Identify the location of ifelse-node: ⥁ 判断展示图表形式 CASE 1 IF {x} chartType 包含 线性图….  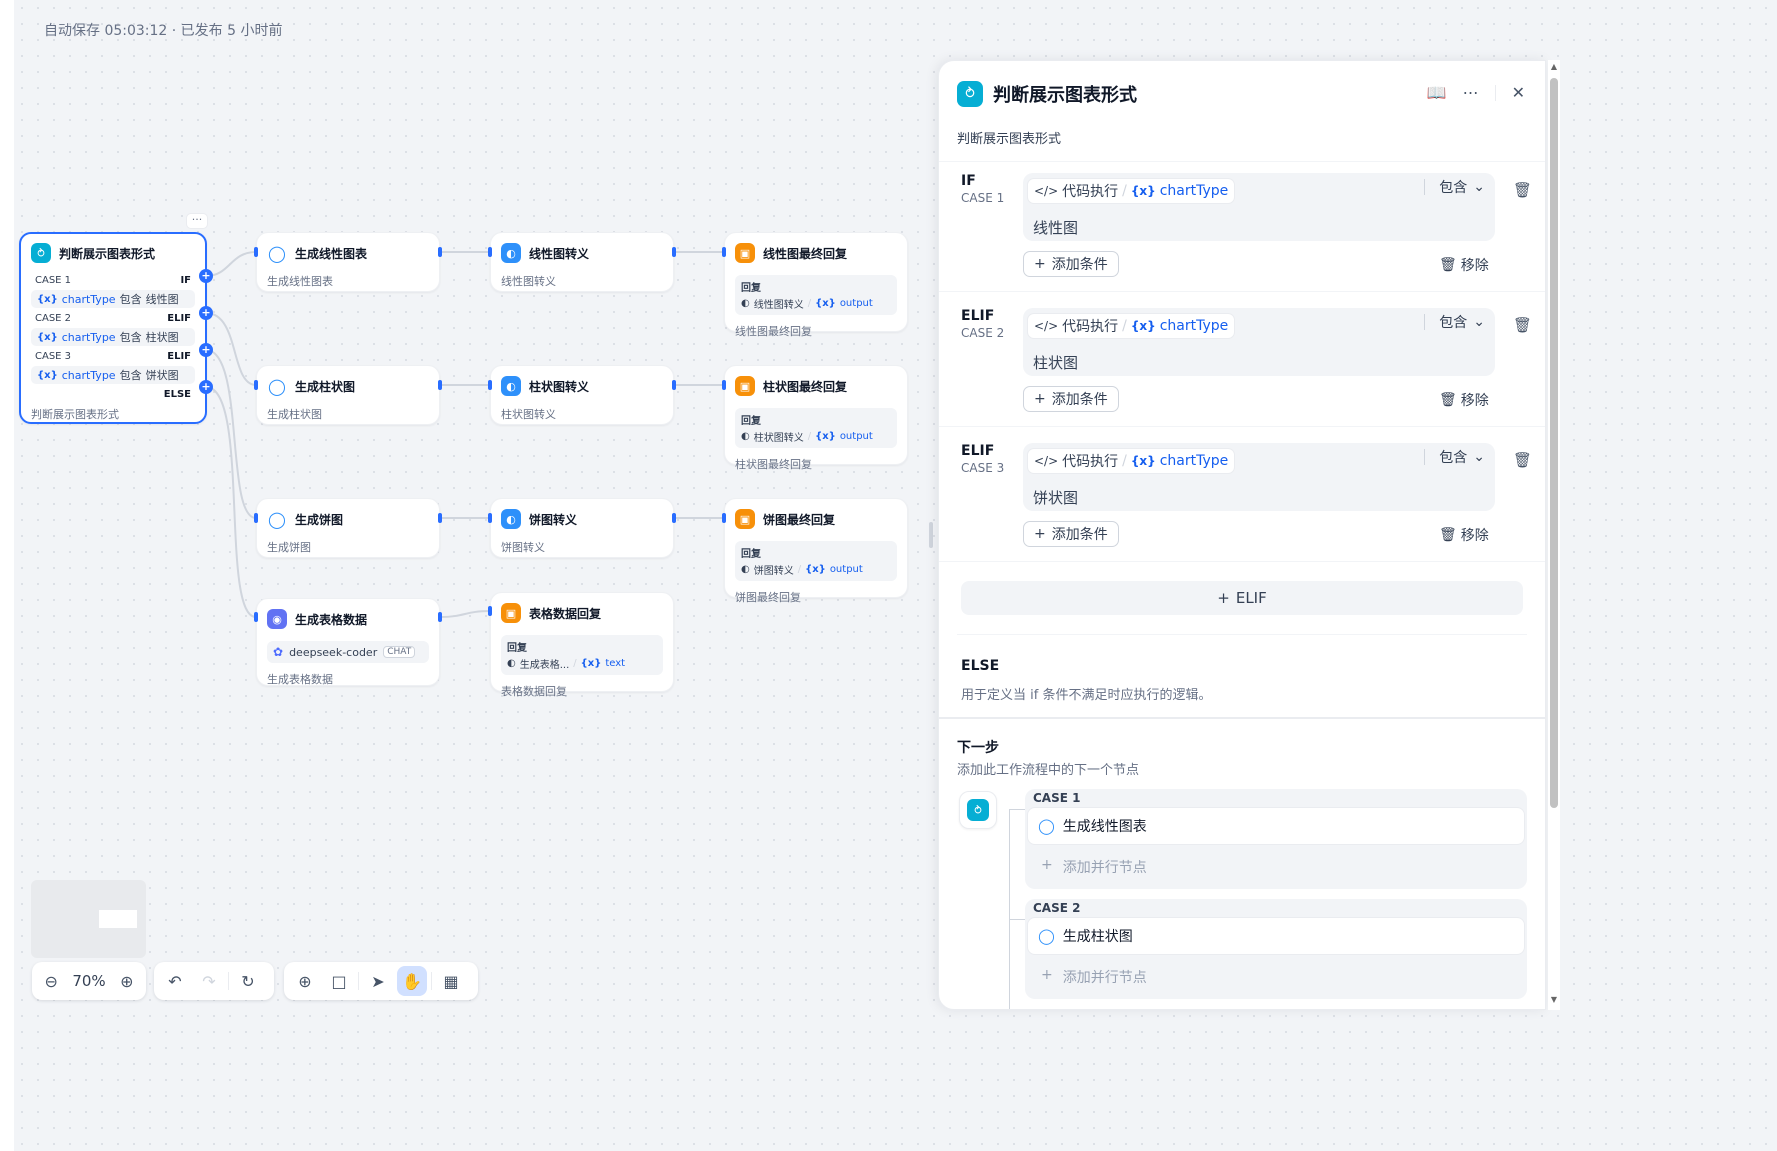
(113, 328).